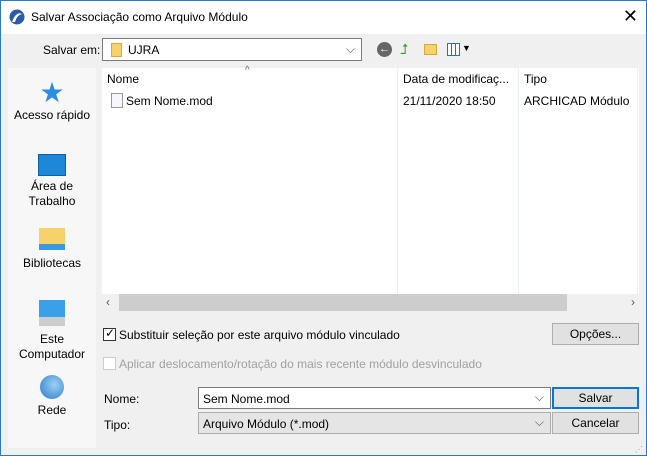 The image size is (647, 456). What do you see at coordinates (52, 115) in the screenshot?
I see `sidebar-label: Acesso rápido` at bounding box center [52, 115].